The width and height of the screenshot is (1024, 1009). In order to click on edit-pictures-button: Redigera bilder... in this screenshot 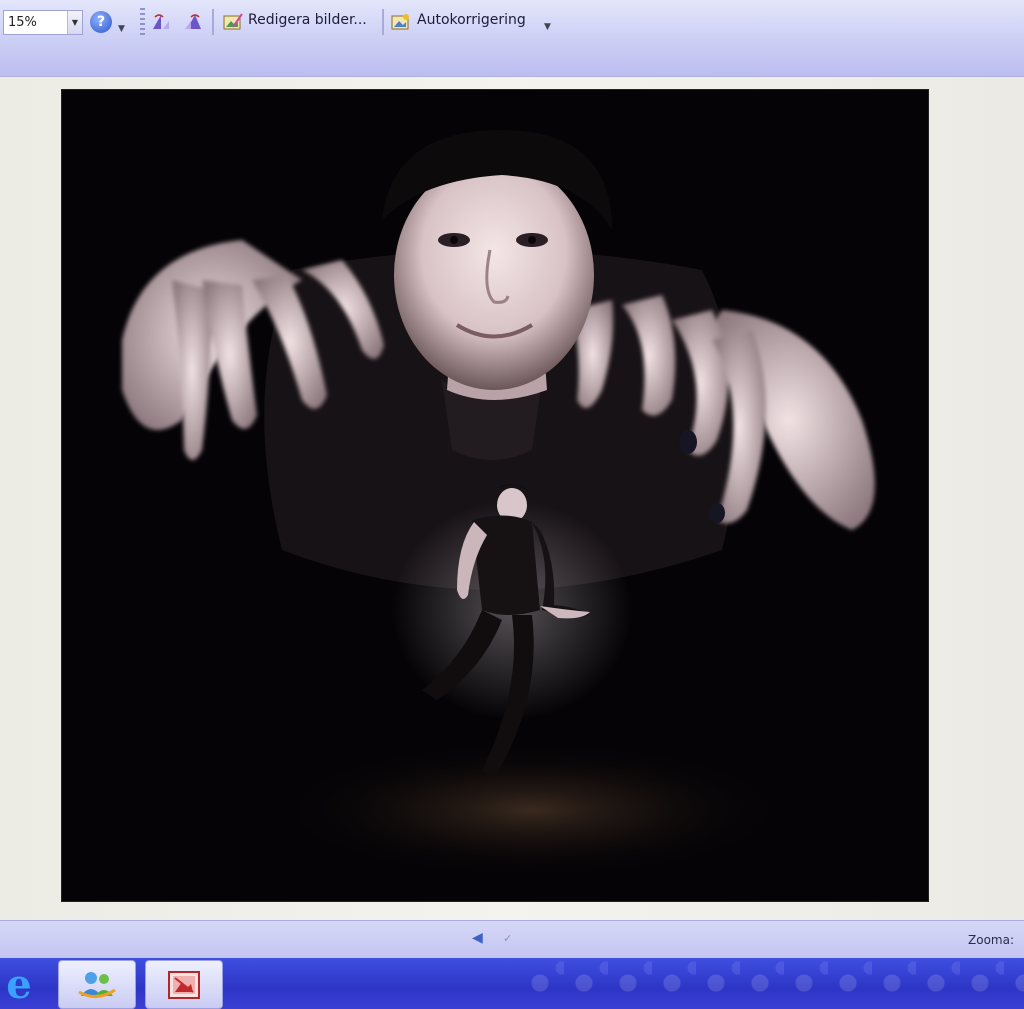, I will do `click(307, 20)`.